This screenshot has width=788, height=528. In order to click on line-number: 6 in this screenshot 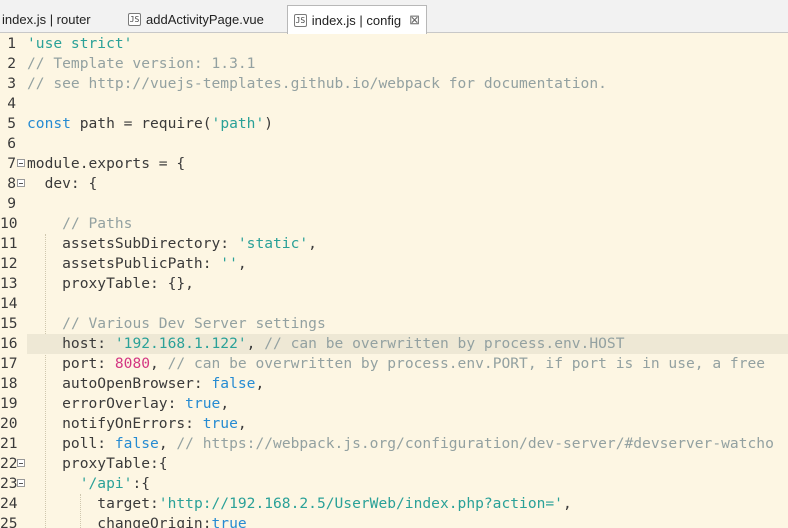, I will do `click(11, 143)`.